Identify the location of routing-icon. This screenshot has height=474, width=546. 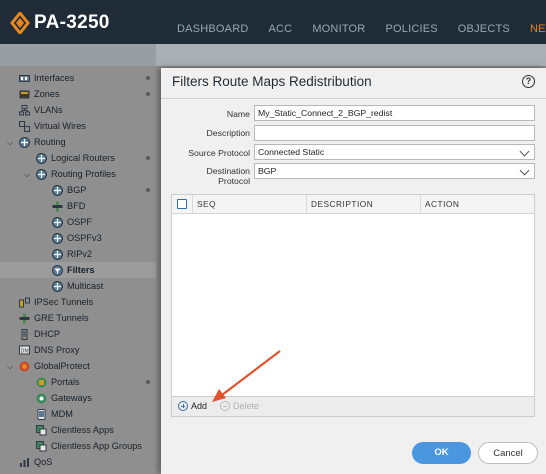
(24, 142).